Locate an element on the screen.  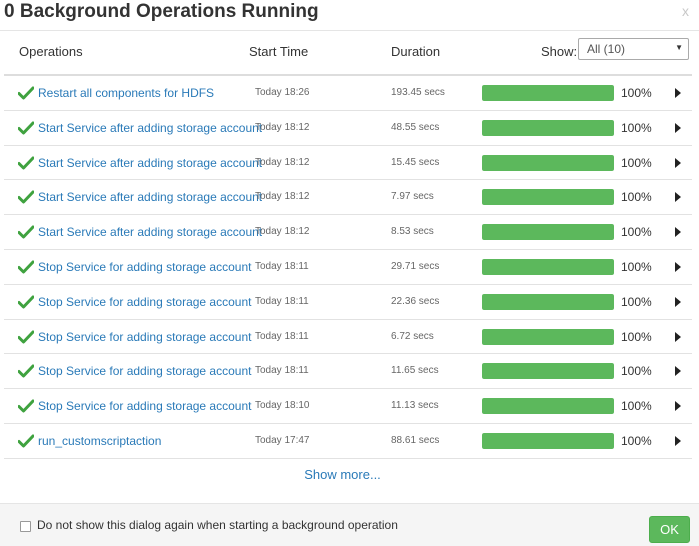
chevron-down-icon: ▼ is located at coordinates (679, 47).